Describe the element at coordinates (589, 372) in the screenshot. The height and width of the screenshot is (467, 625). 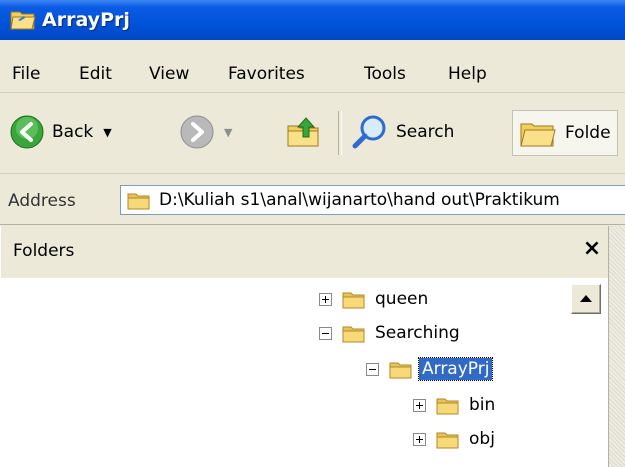
I see `vertical-scrollbar` at that location.